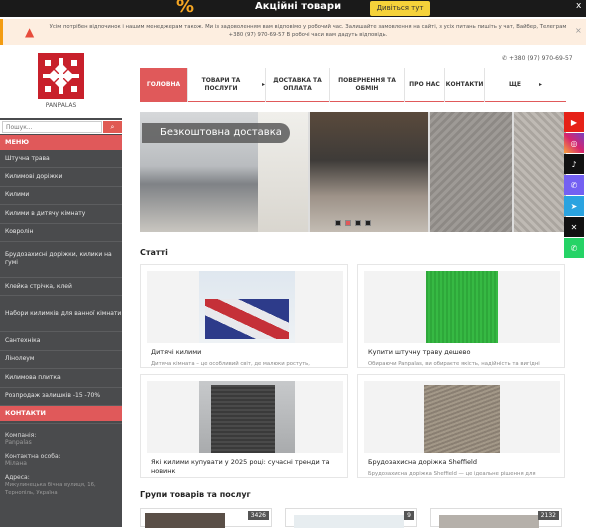 The width and height of the screenshot is (600, 528). Describe the element at coordinates (548, 515) in the screenshot. I see `group-count-badge: 2132` at that location.